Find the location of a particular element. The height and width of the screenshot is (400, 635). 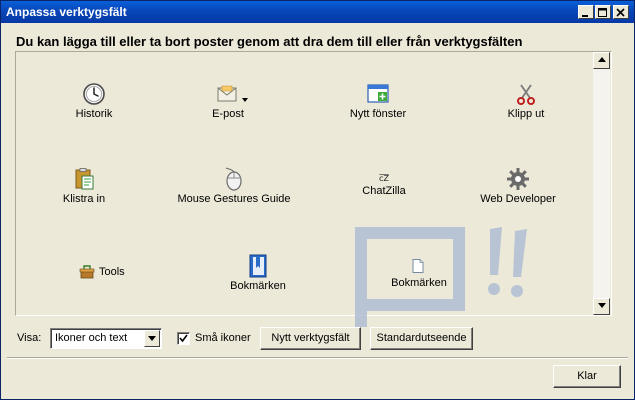

scroll-down-button is located at coordinates (601, 306).